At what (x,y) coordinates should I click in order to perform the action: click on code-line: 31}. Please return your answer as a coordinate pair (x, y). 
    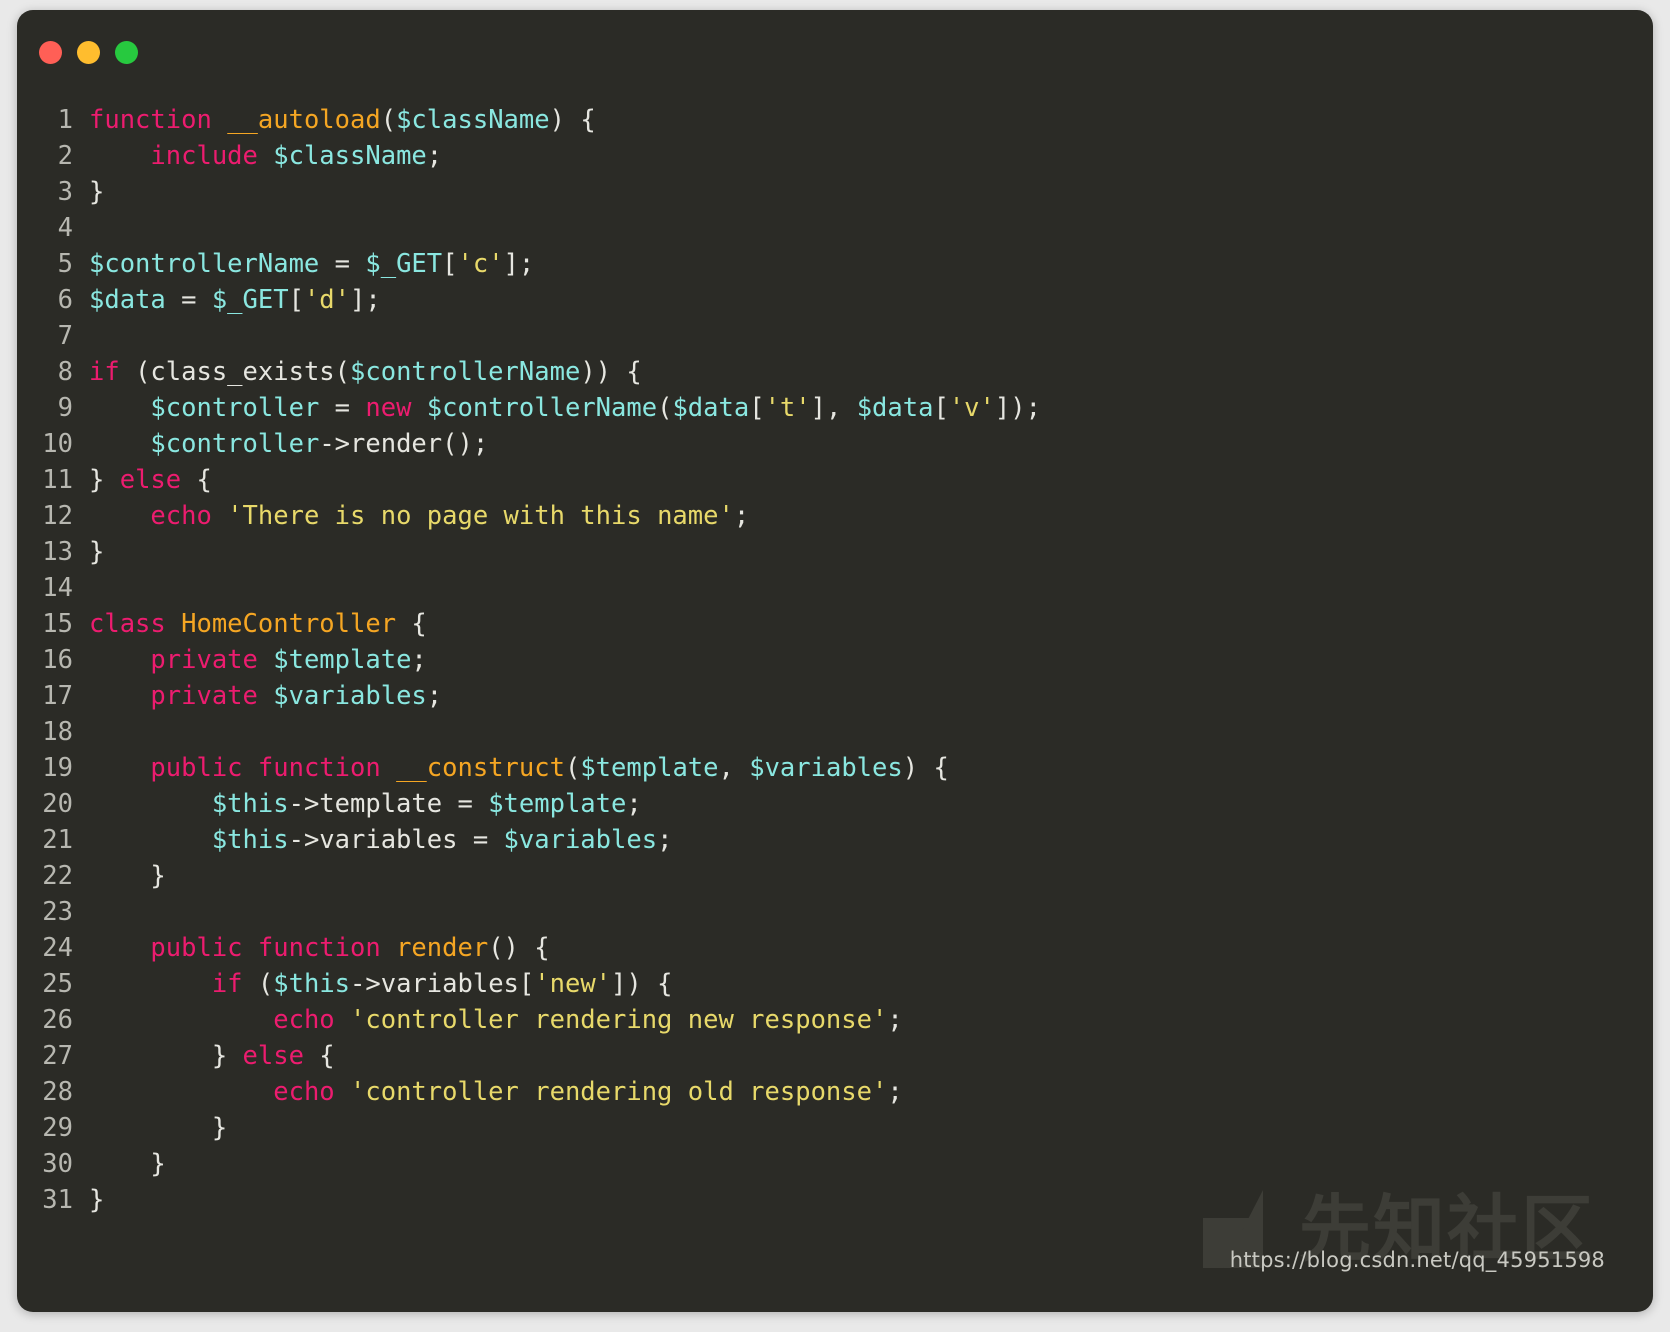
    Looking at the image, I should click on (835, 1200).